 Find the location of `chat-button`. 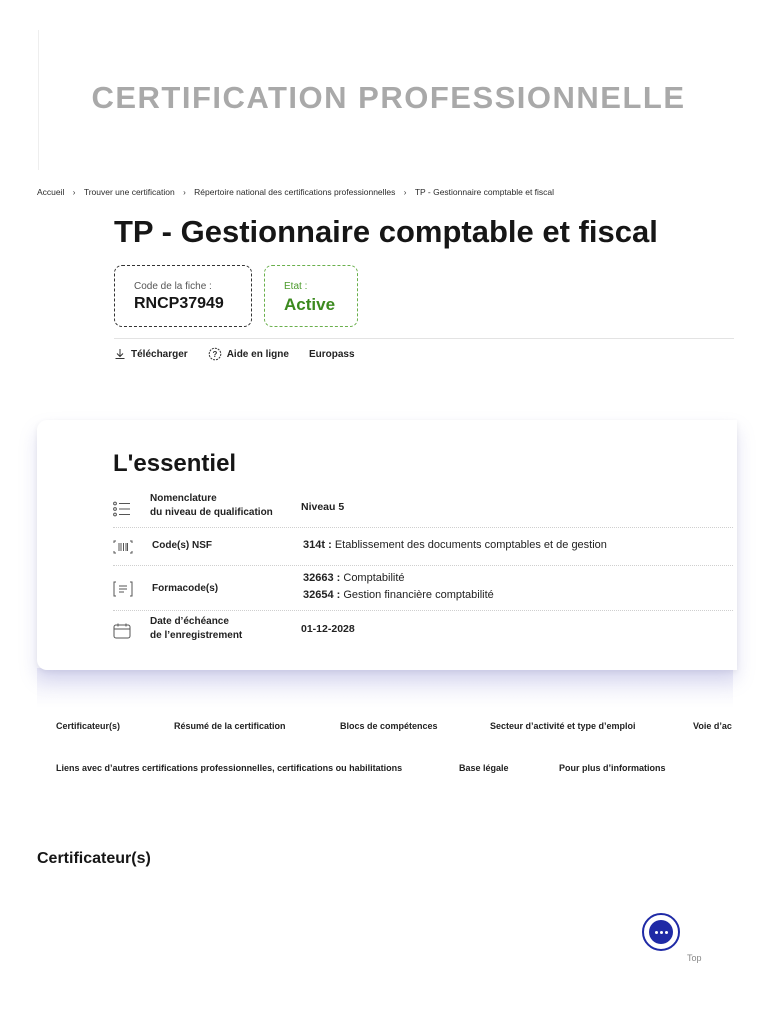

chat-button is located at coordinates (661, 932).